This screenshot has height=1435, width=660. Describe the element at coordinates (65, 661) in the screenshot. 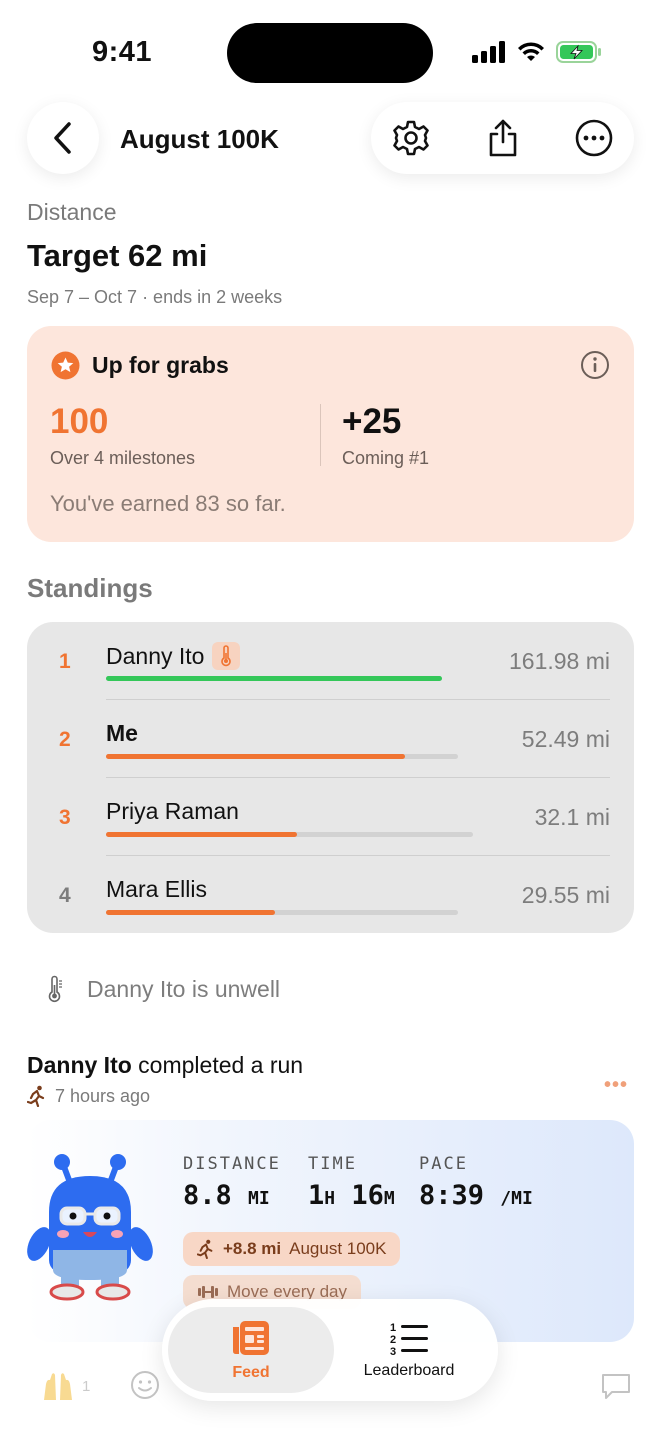

I see `rank: 1` at that location.